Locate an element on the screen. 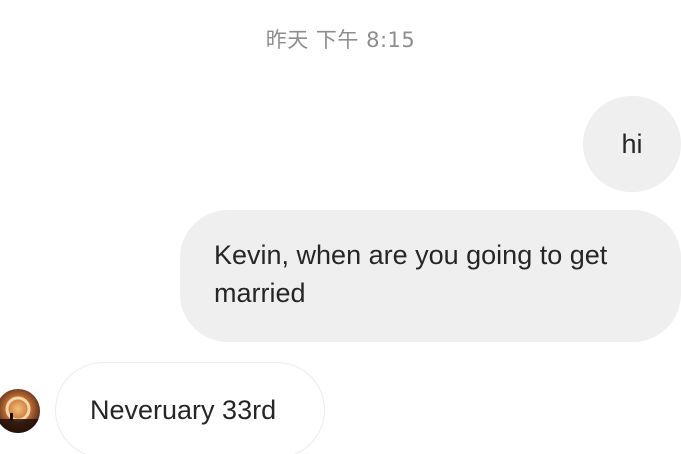  message-timestamp: 昨天 下午 8:15 is located at coordinates (340, 40).